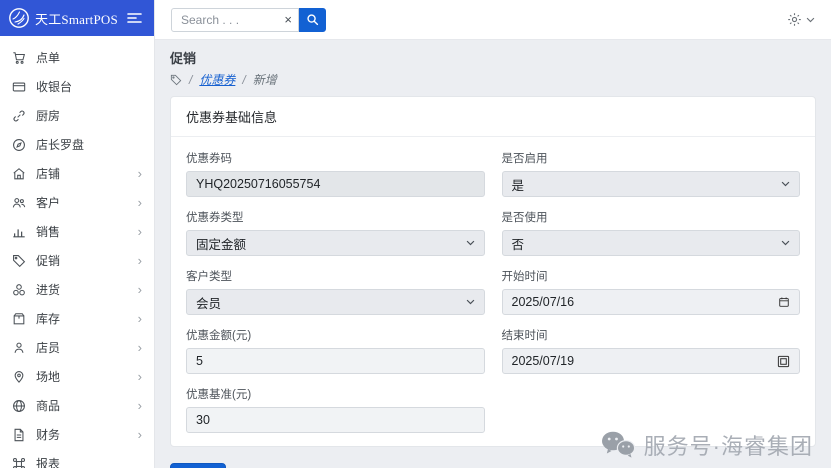  I want to click on settings-dropdown, so click(801, 19).